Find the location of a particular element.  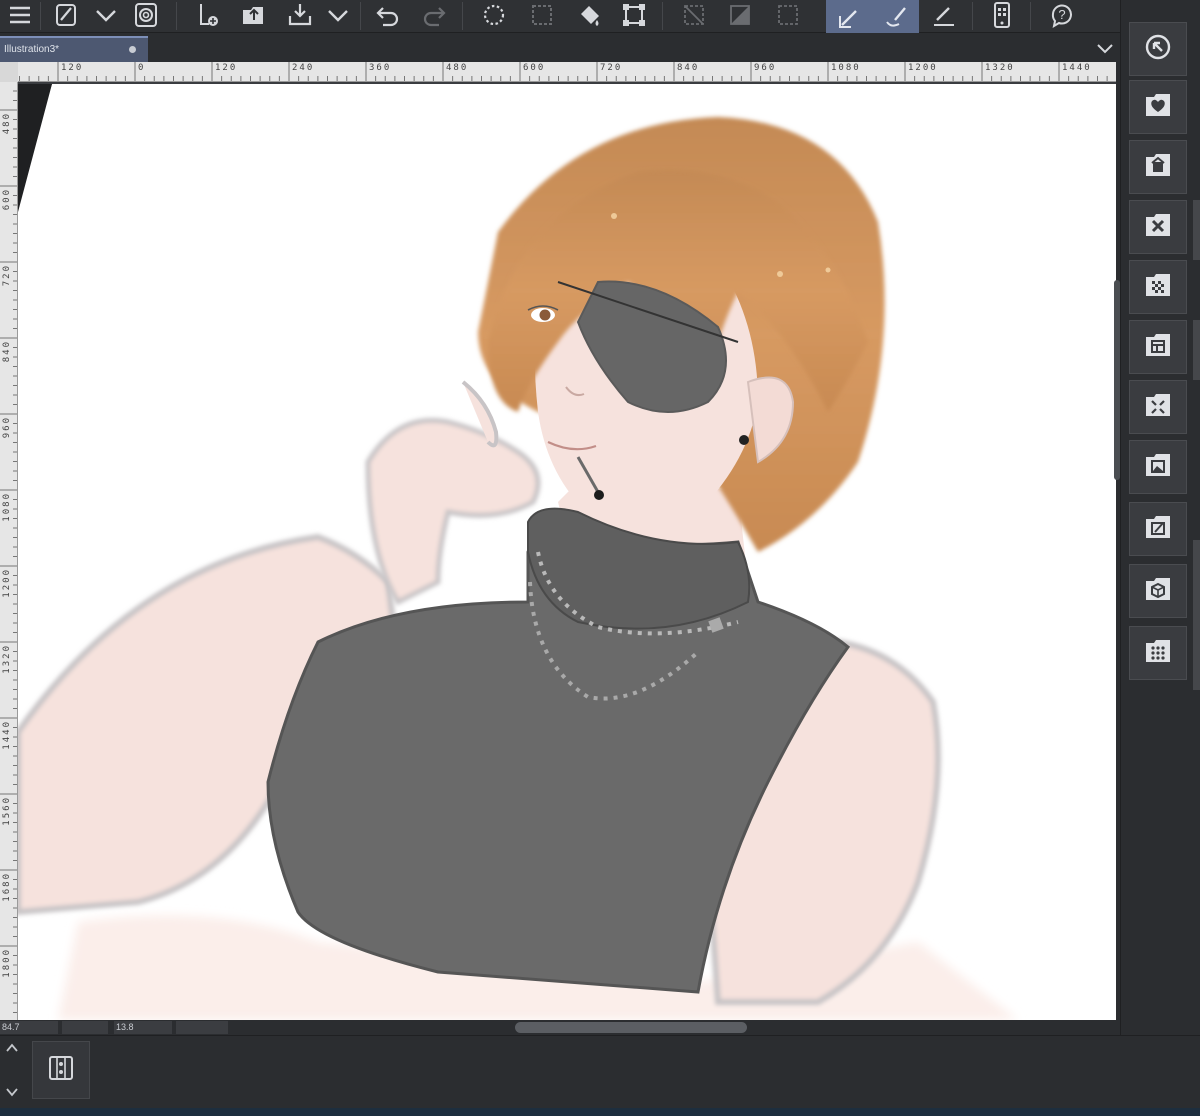

navigator-button is located at coordinates (1158, 49).